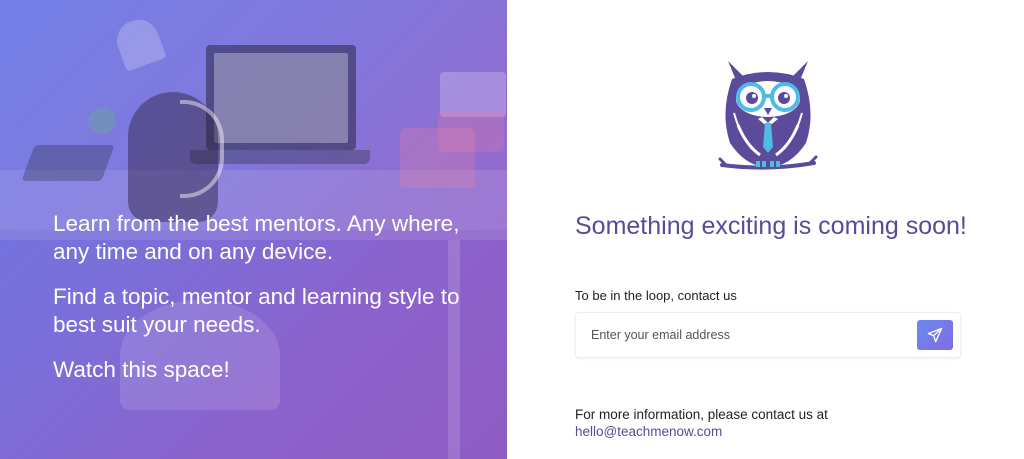 This screenshot has height=459, width=1024. Describe the element at coordinates (656, 295) in the screenshot. I see `subscribe-label: To be in the loop, contact us` at that location.